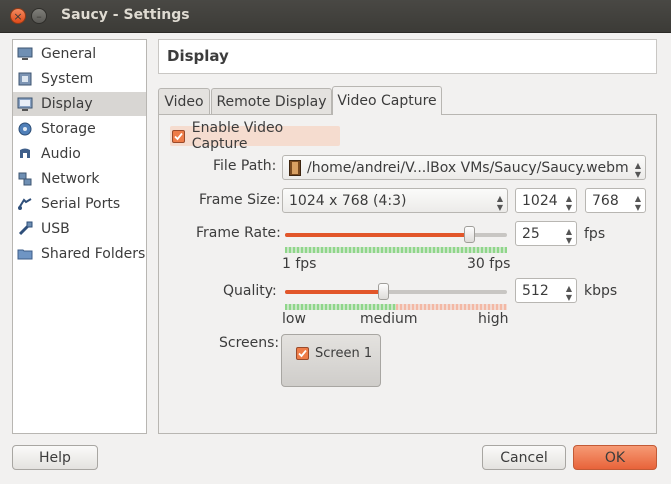 The height and width of the screenshot is (484, 671). I want to click on audio-icon, so click(25, 154).